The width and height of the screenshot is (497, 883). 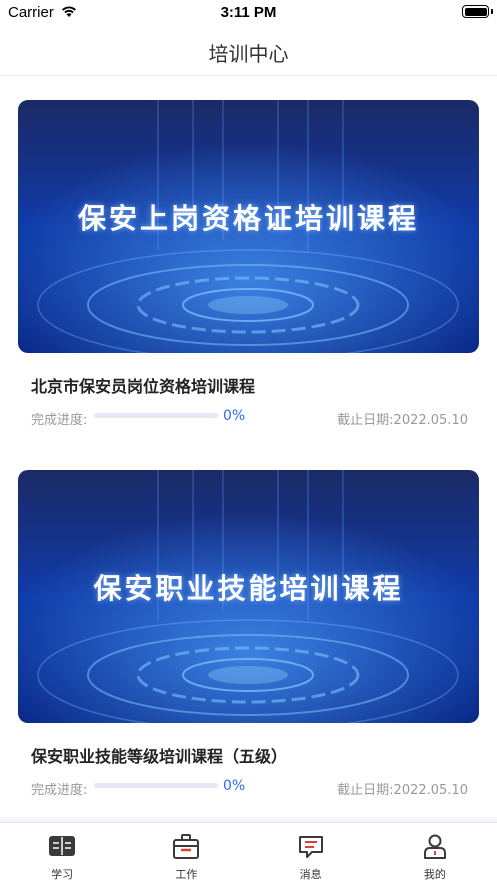 I want to click on course-title: 北京市保安员岗位资格培训课程, so click(x=143, y=385).